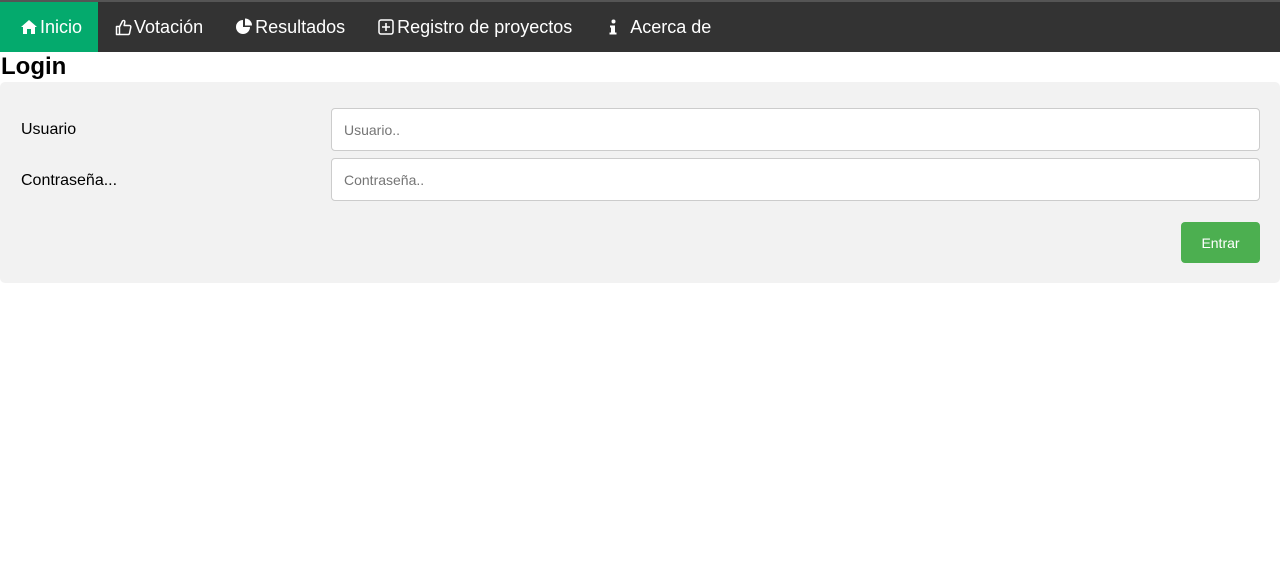 The width and height of the screenshot is (1280, 580). What do you see at coordinates (169, 26) in the screenshot?
I see `nav-label-votacion: Votación` at bounding box center [169, 26].